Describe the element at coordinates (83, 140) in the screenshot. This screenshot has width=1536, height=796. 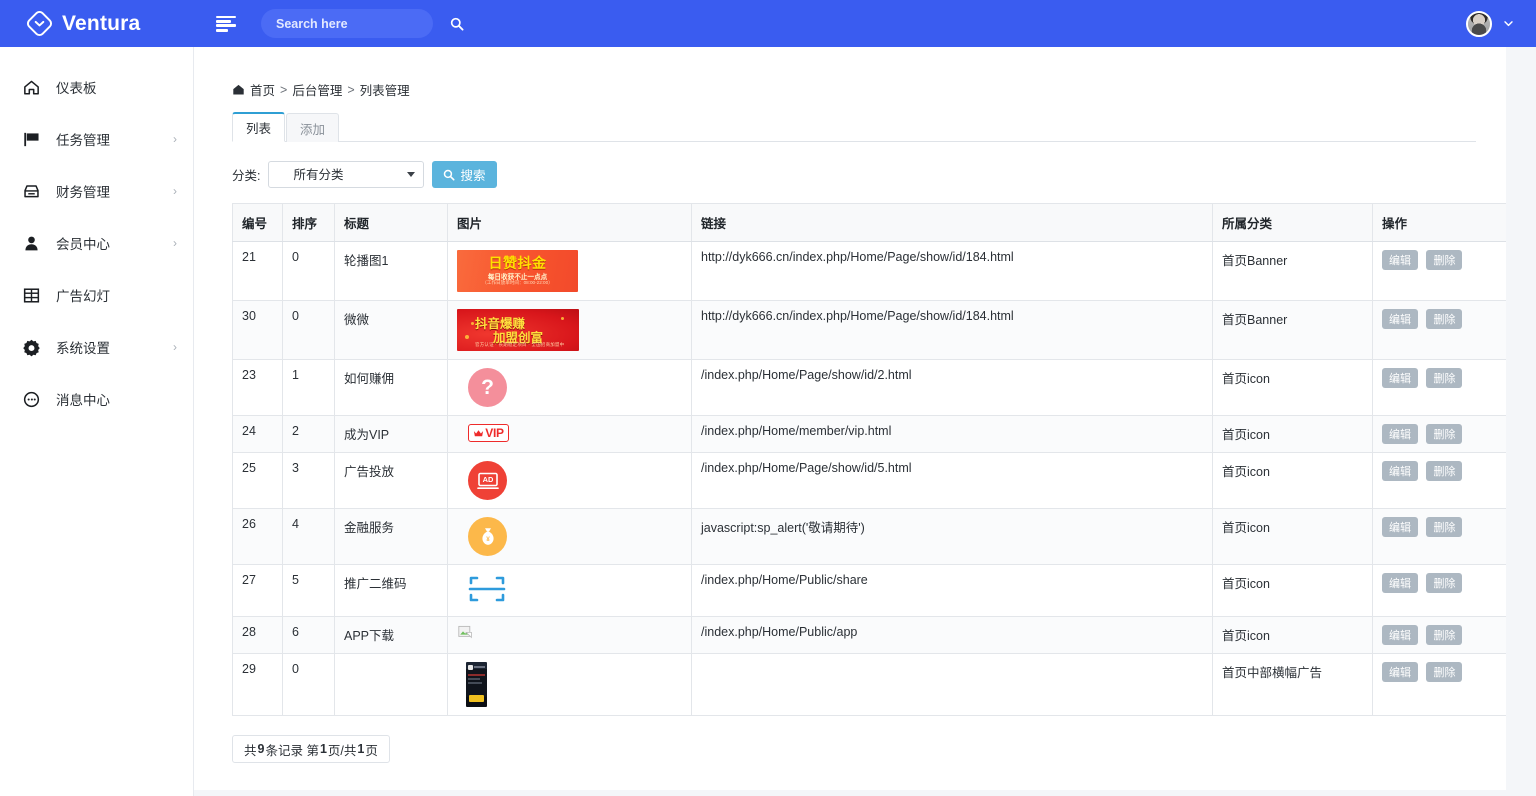
I see `sidebar-item-label: 任务管理` at that location.